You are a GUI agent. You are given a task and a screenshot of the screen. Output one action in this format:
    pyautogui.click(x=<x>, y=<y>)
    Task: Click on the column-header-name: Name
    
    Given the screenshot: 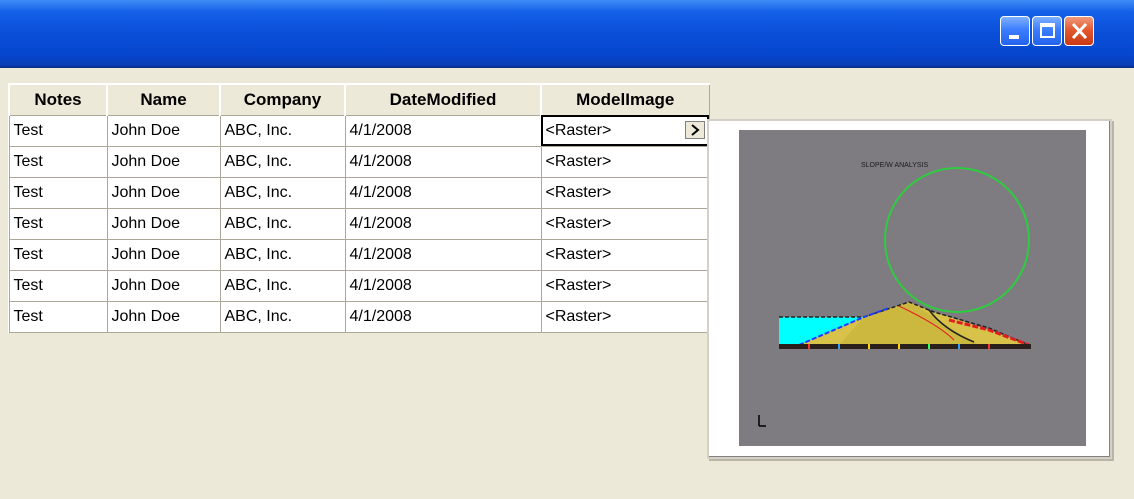 What is the action you would take?
    pyautogui.click(x=163, y=99)
    